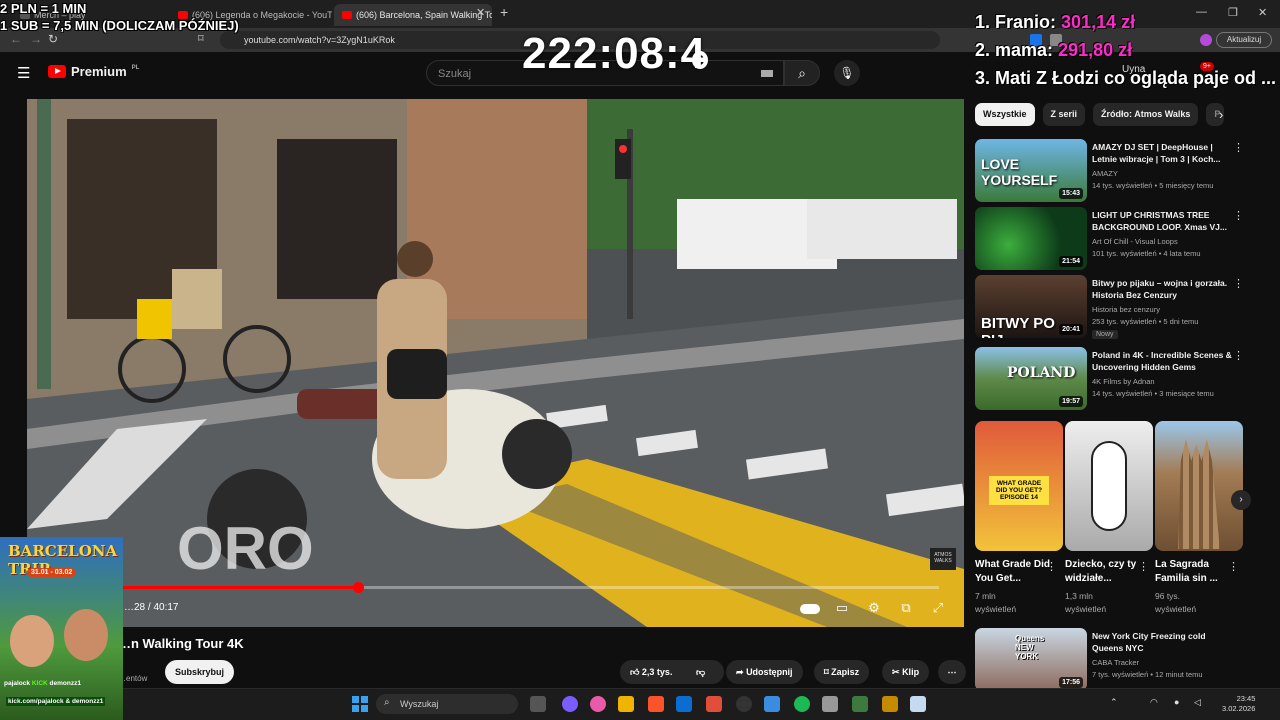 The image size is (1280, 720). Describe the element at coordinates (1031, 659) in the screenshot. I see `video-thumbnail: Queens NEW YORK 17:56` at that location.